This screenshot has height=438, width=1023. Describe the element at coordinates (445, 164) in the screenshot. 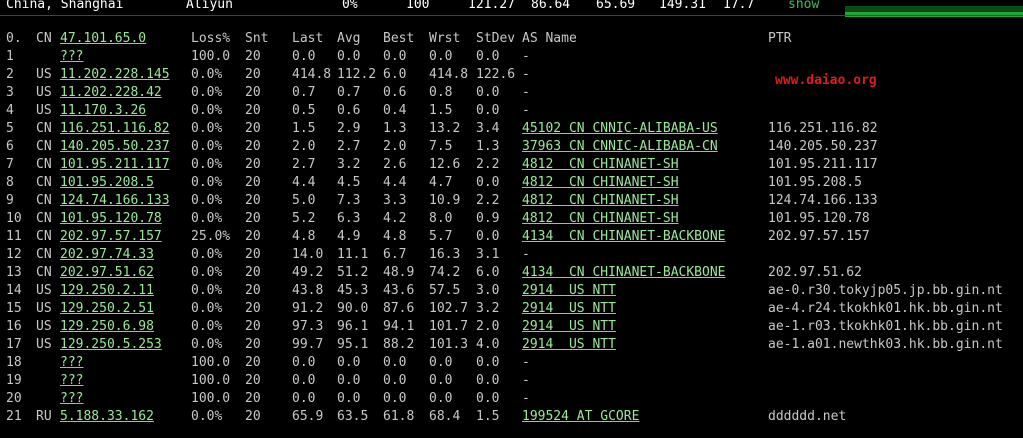

I see `wrst-value: 12.6` at that location.